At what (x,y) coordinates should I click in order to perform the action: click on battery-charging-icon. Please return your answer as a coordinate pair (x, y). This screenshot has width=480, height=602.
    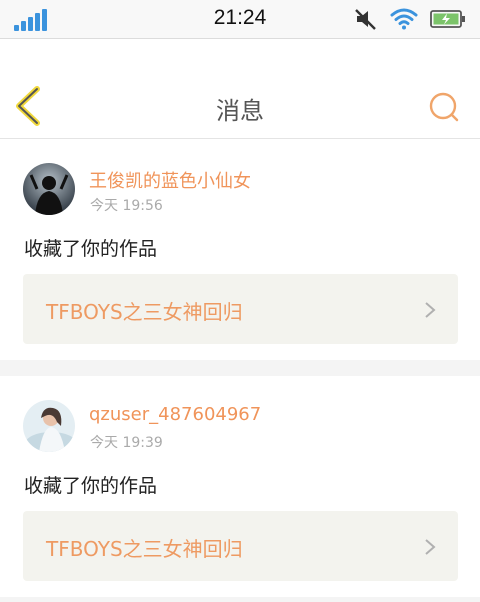
    Looking at the image, I should click on (447, 19).